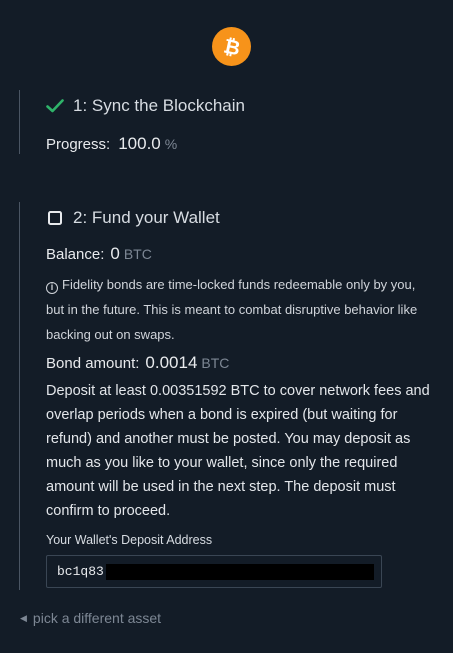 The image size is (453, 653). Describe the element at coordinates (146, 217) in the screenshot. I see `step2-title: 2: Fund your Wallet` at that location.